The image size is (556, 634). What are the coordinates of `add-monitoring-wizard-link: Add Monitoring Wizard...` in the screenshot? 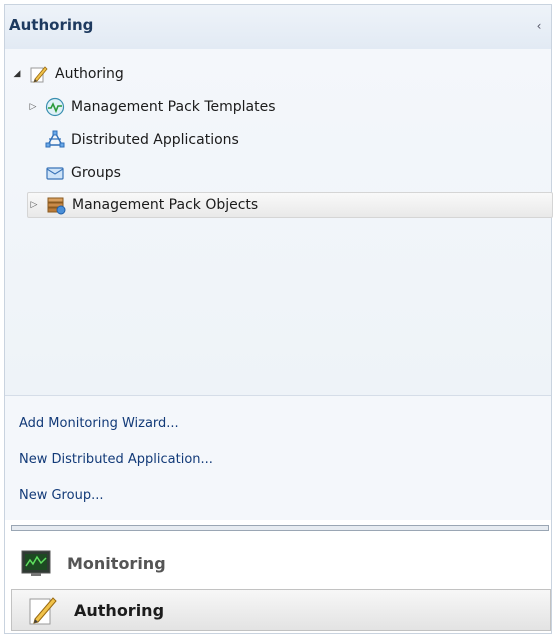 It's located at (99, 423).